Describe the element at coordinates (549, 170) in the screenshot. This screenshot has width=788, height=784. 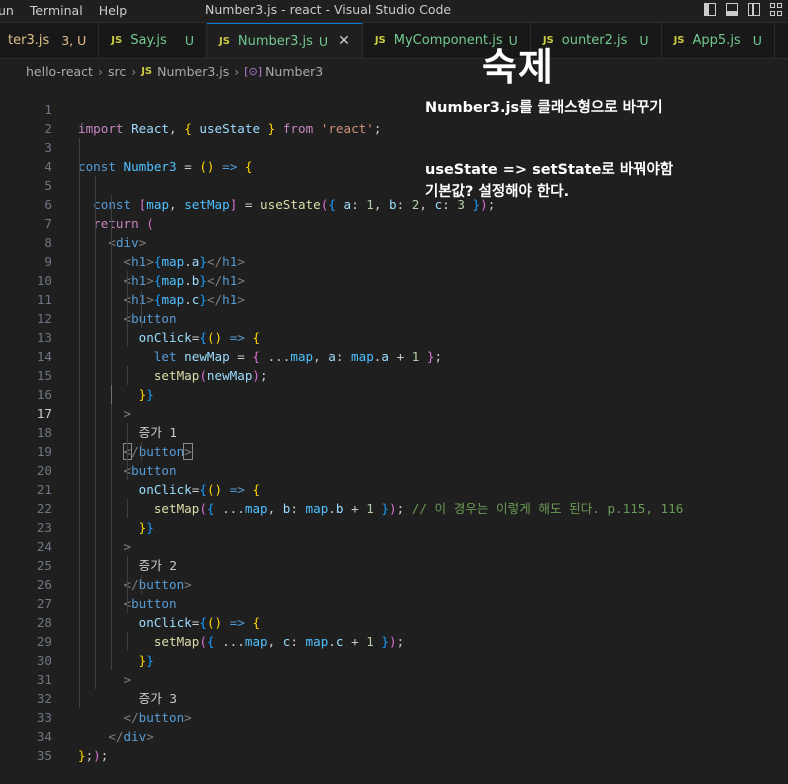
I see `homework-note-2: useState => setState로 바꿔야함` at that location.